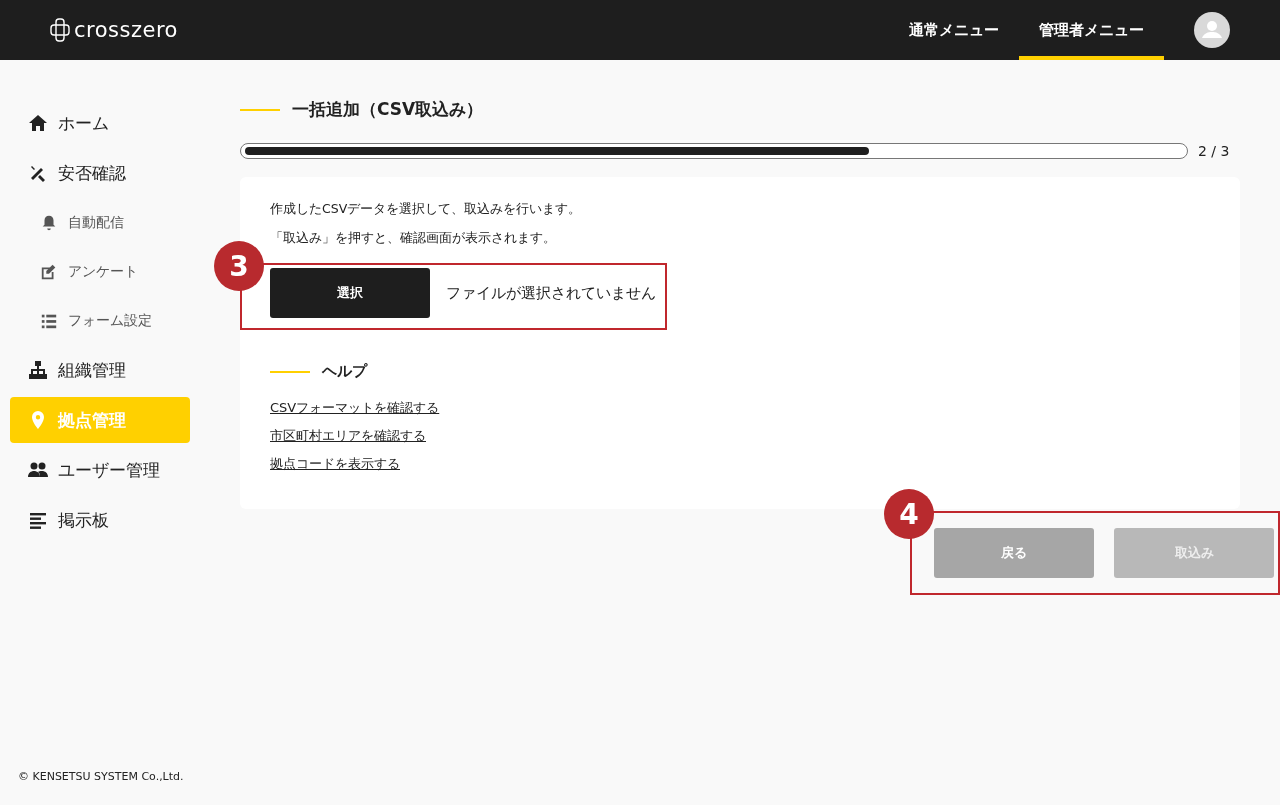 The image size is (1280, 805). What do you see at coordinates (239, 266) in the screenshot?
I see `callout-badge: 3` at bounding box center [239, 266].